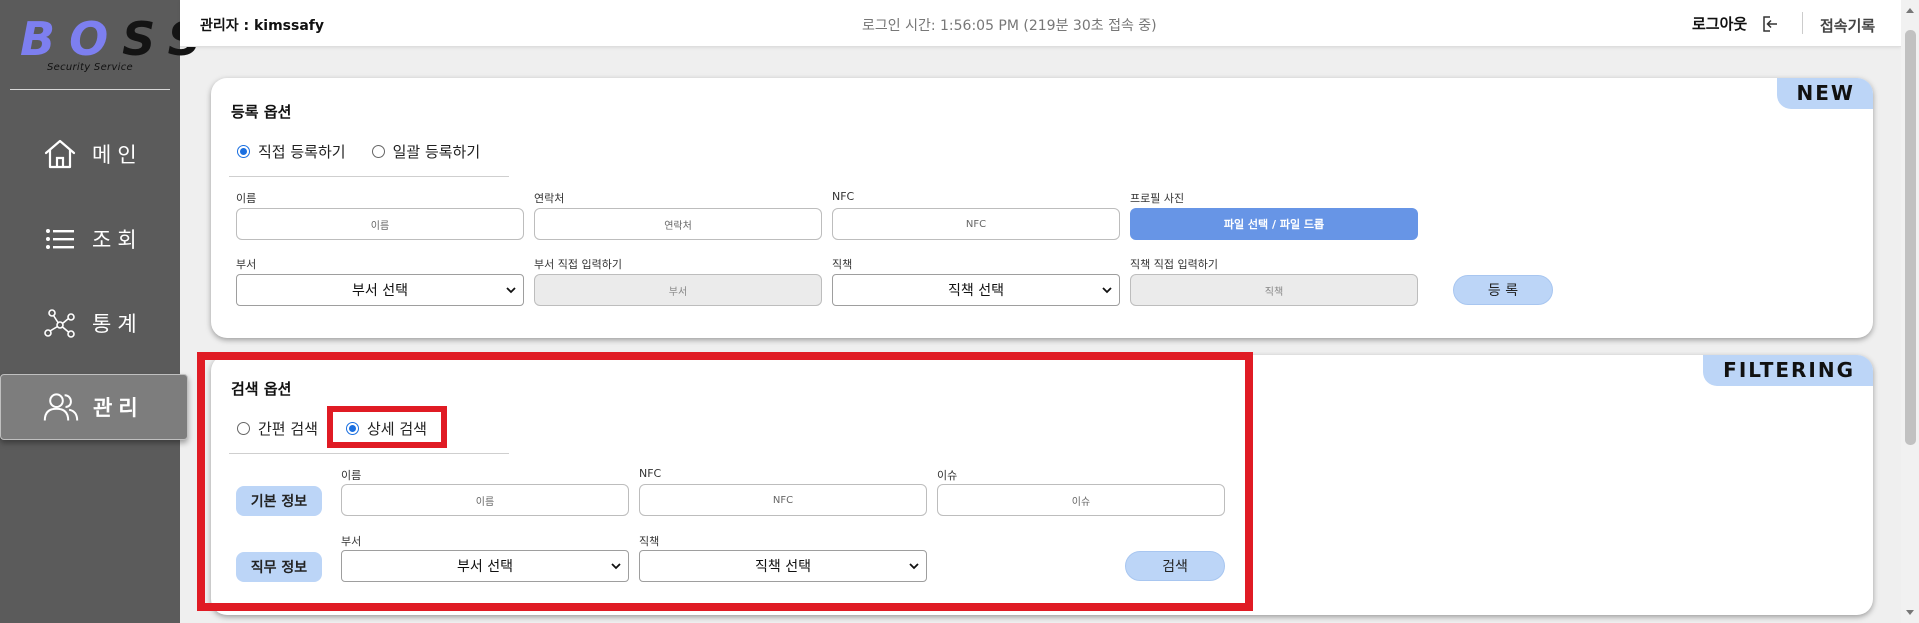 Image resolution: width=1919 pixels, height=623 pixels. What do you see at coordinates (1910, 10) in the screenshot?
I see `scroll-up-arrow-icon` at bounding box center [1910, 10].